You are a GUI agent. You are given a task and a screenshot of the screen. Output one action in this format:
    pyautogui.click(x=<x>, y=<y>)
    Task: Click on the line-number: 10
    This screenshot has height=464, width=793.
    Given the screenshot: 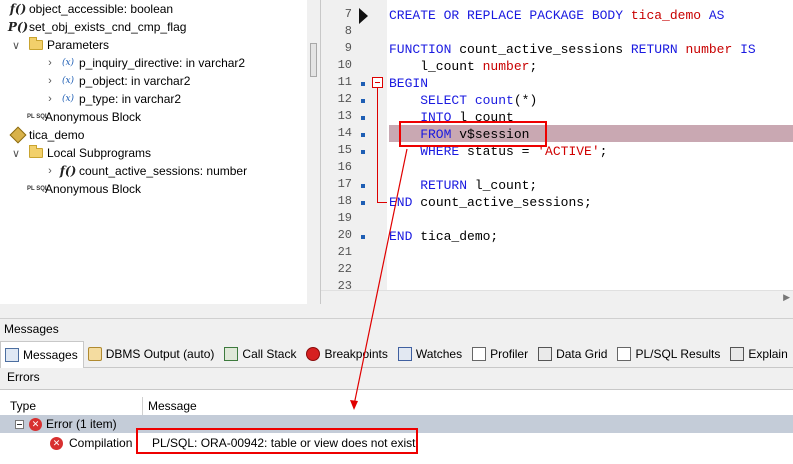 What is the action you would take?
    pyautogui.click(x=344, y=65)
    